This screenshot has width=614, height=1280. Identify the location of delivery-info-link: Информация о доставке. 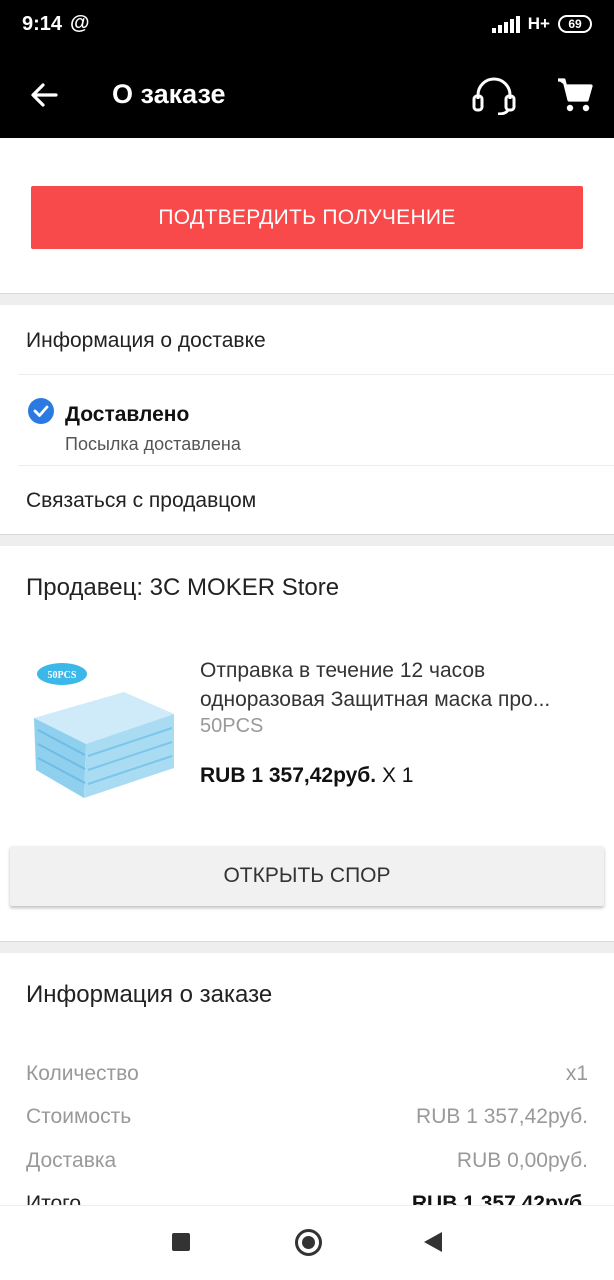
(146, 341).